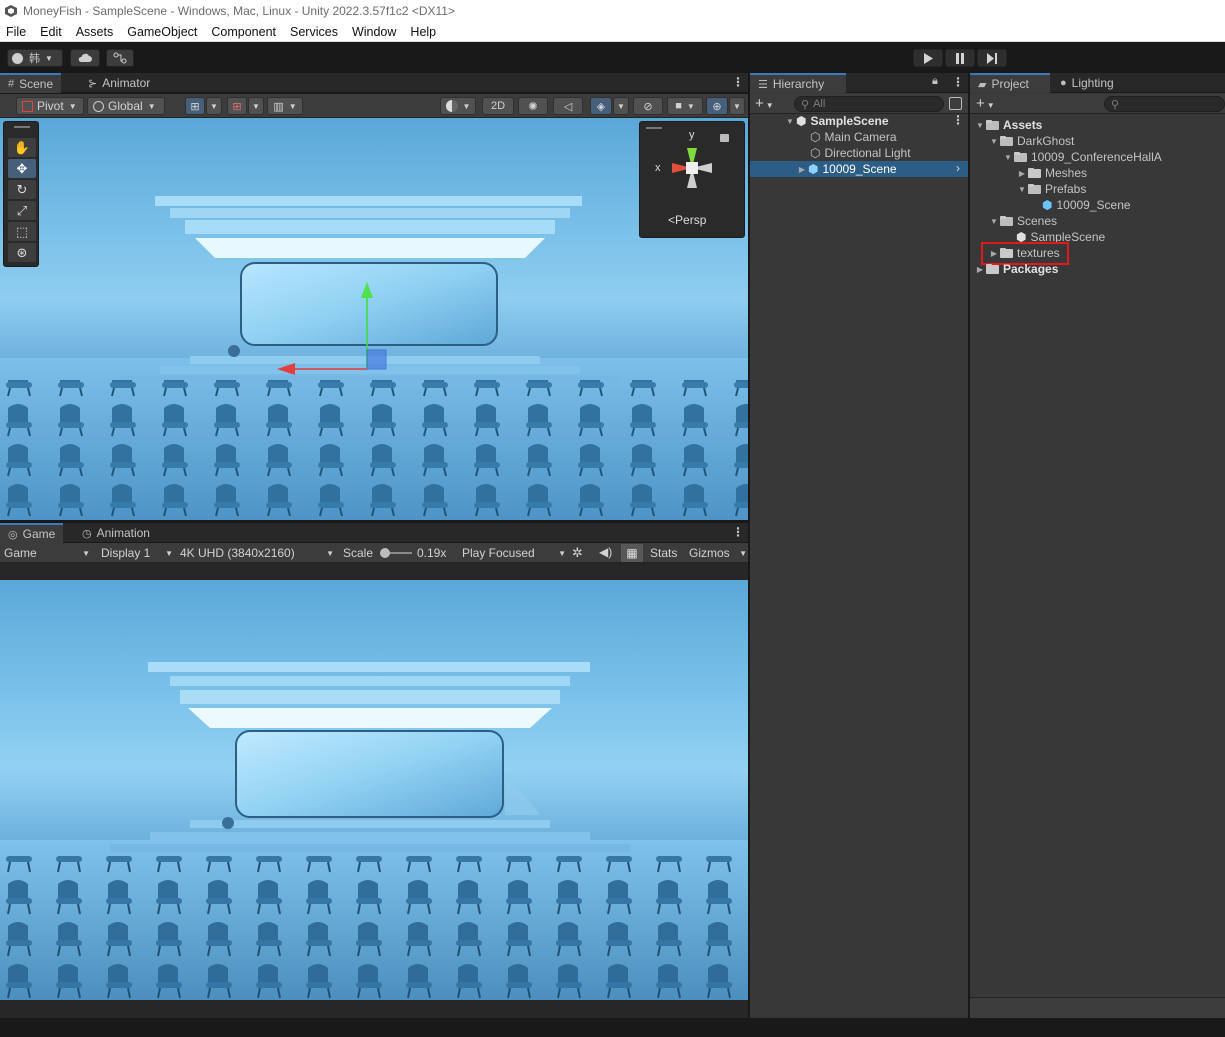 The width and height of the screenshot is (1225, 1037). I want to click on menu-file: File, so click(16, 32).